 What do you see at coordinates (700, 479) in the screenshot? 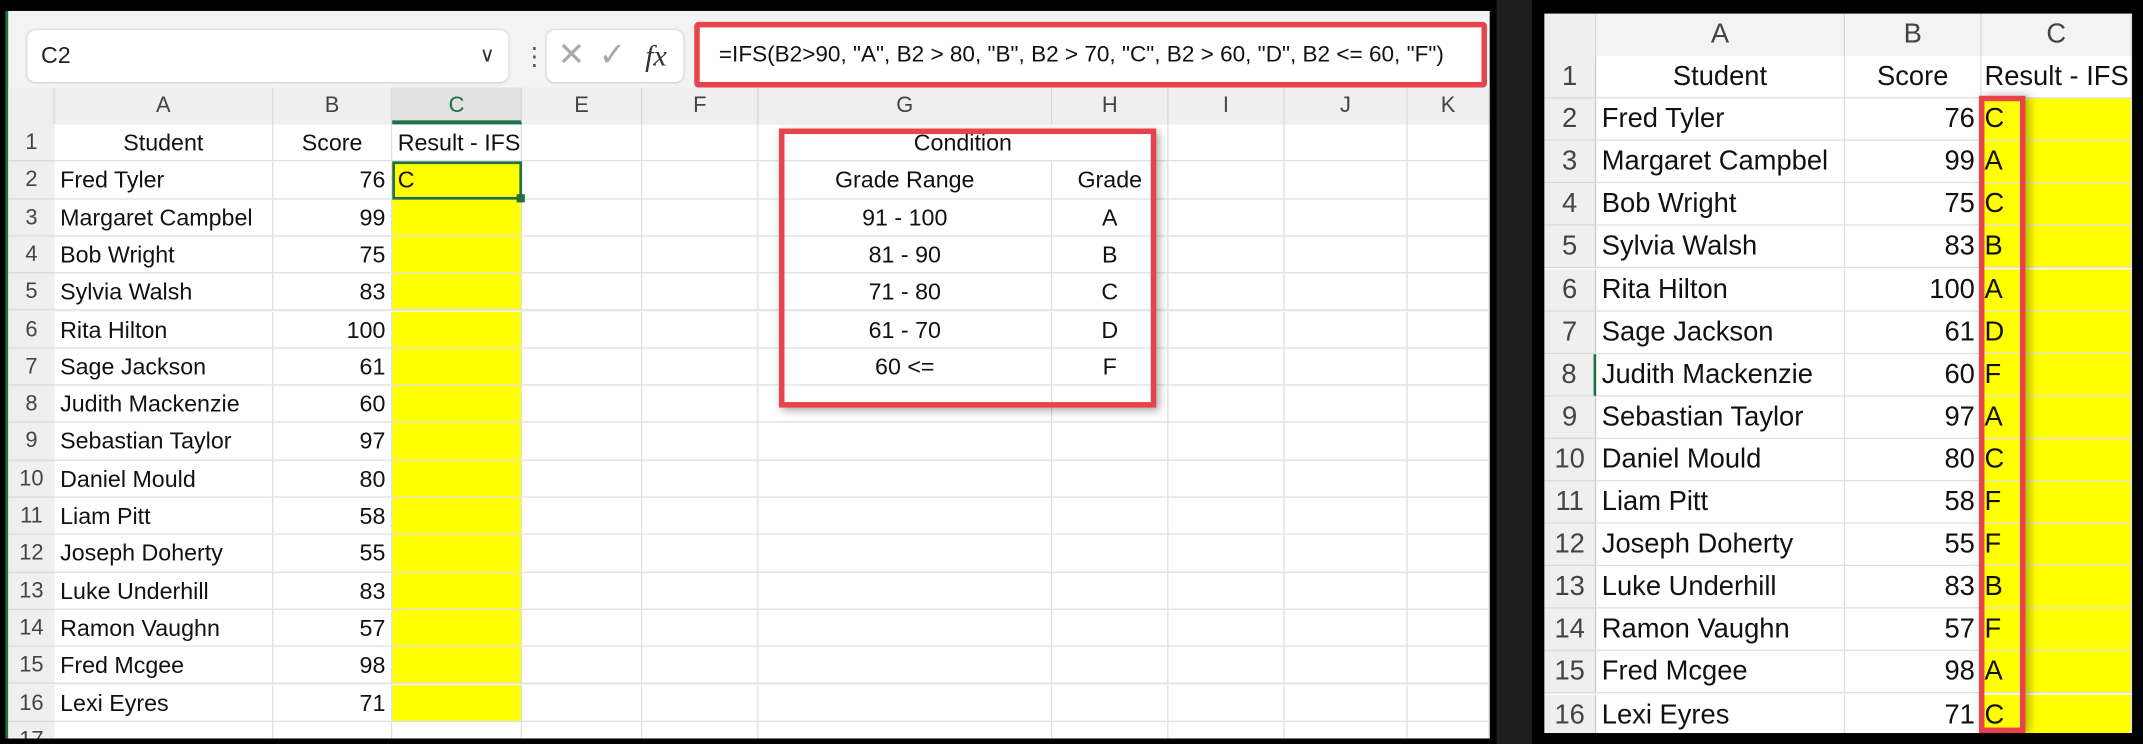
I see `cell-F10` at bounding box center [700, 479].